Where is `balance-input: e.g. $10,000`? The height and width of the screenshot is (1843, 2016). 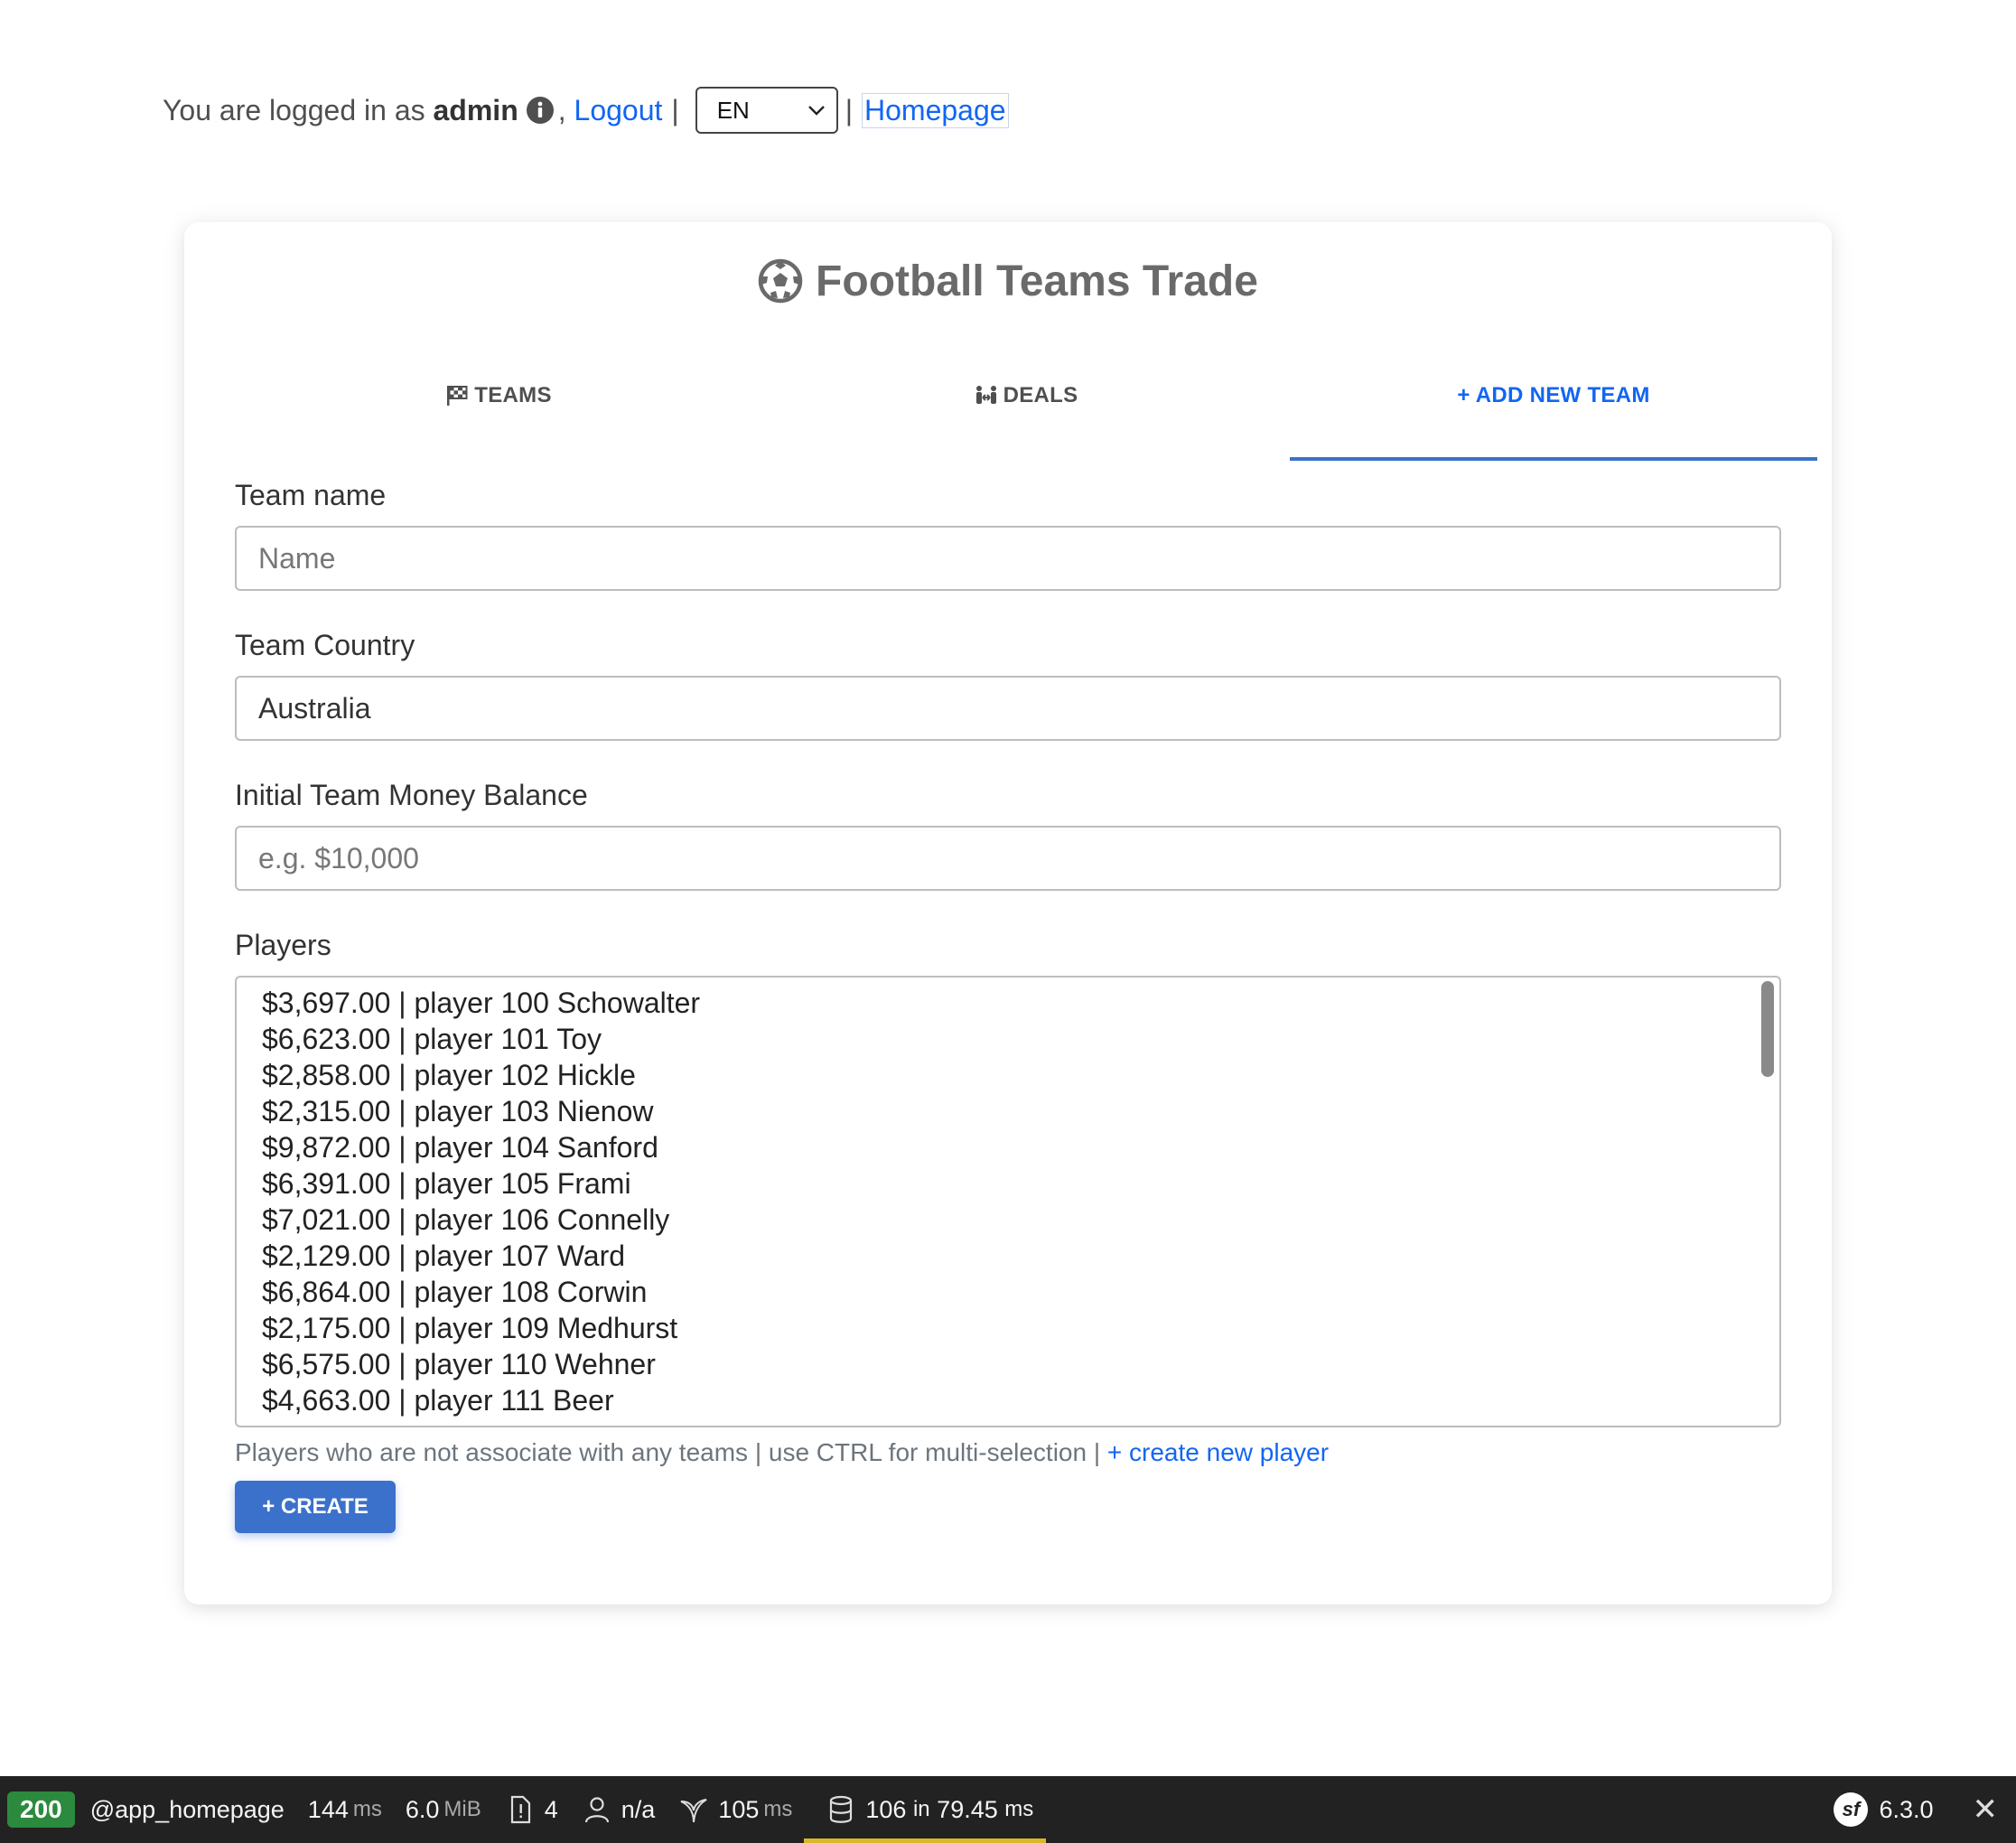
balance-input: e.g. $10,000 is located at coordinates (1008, 858).